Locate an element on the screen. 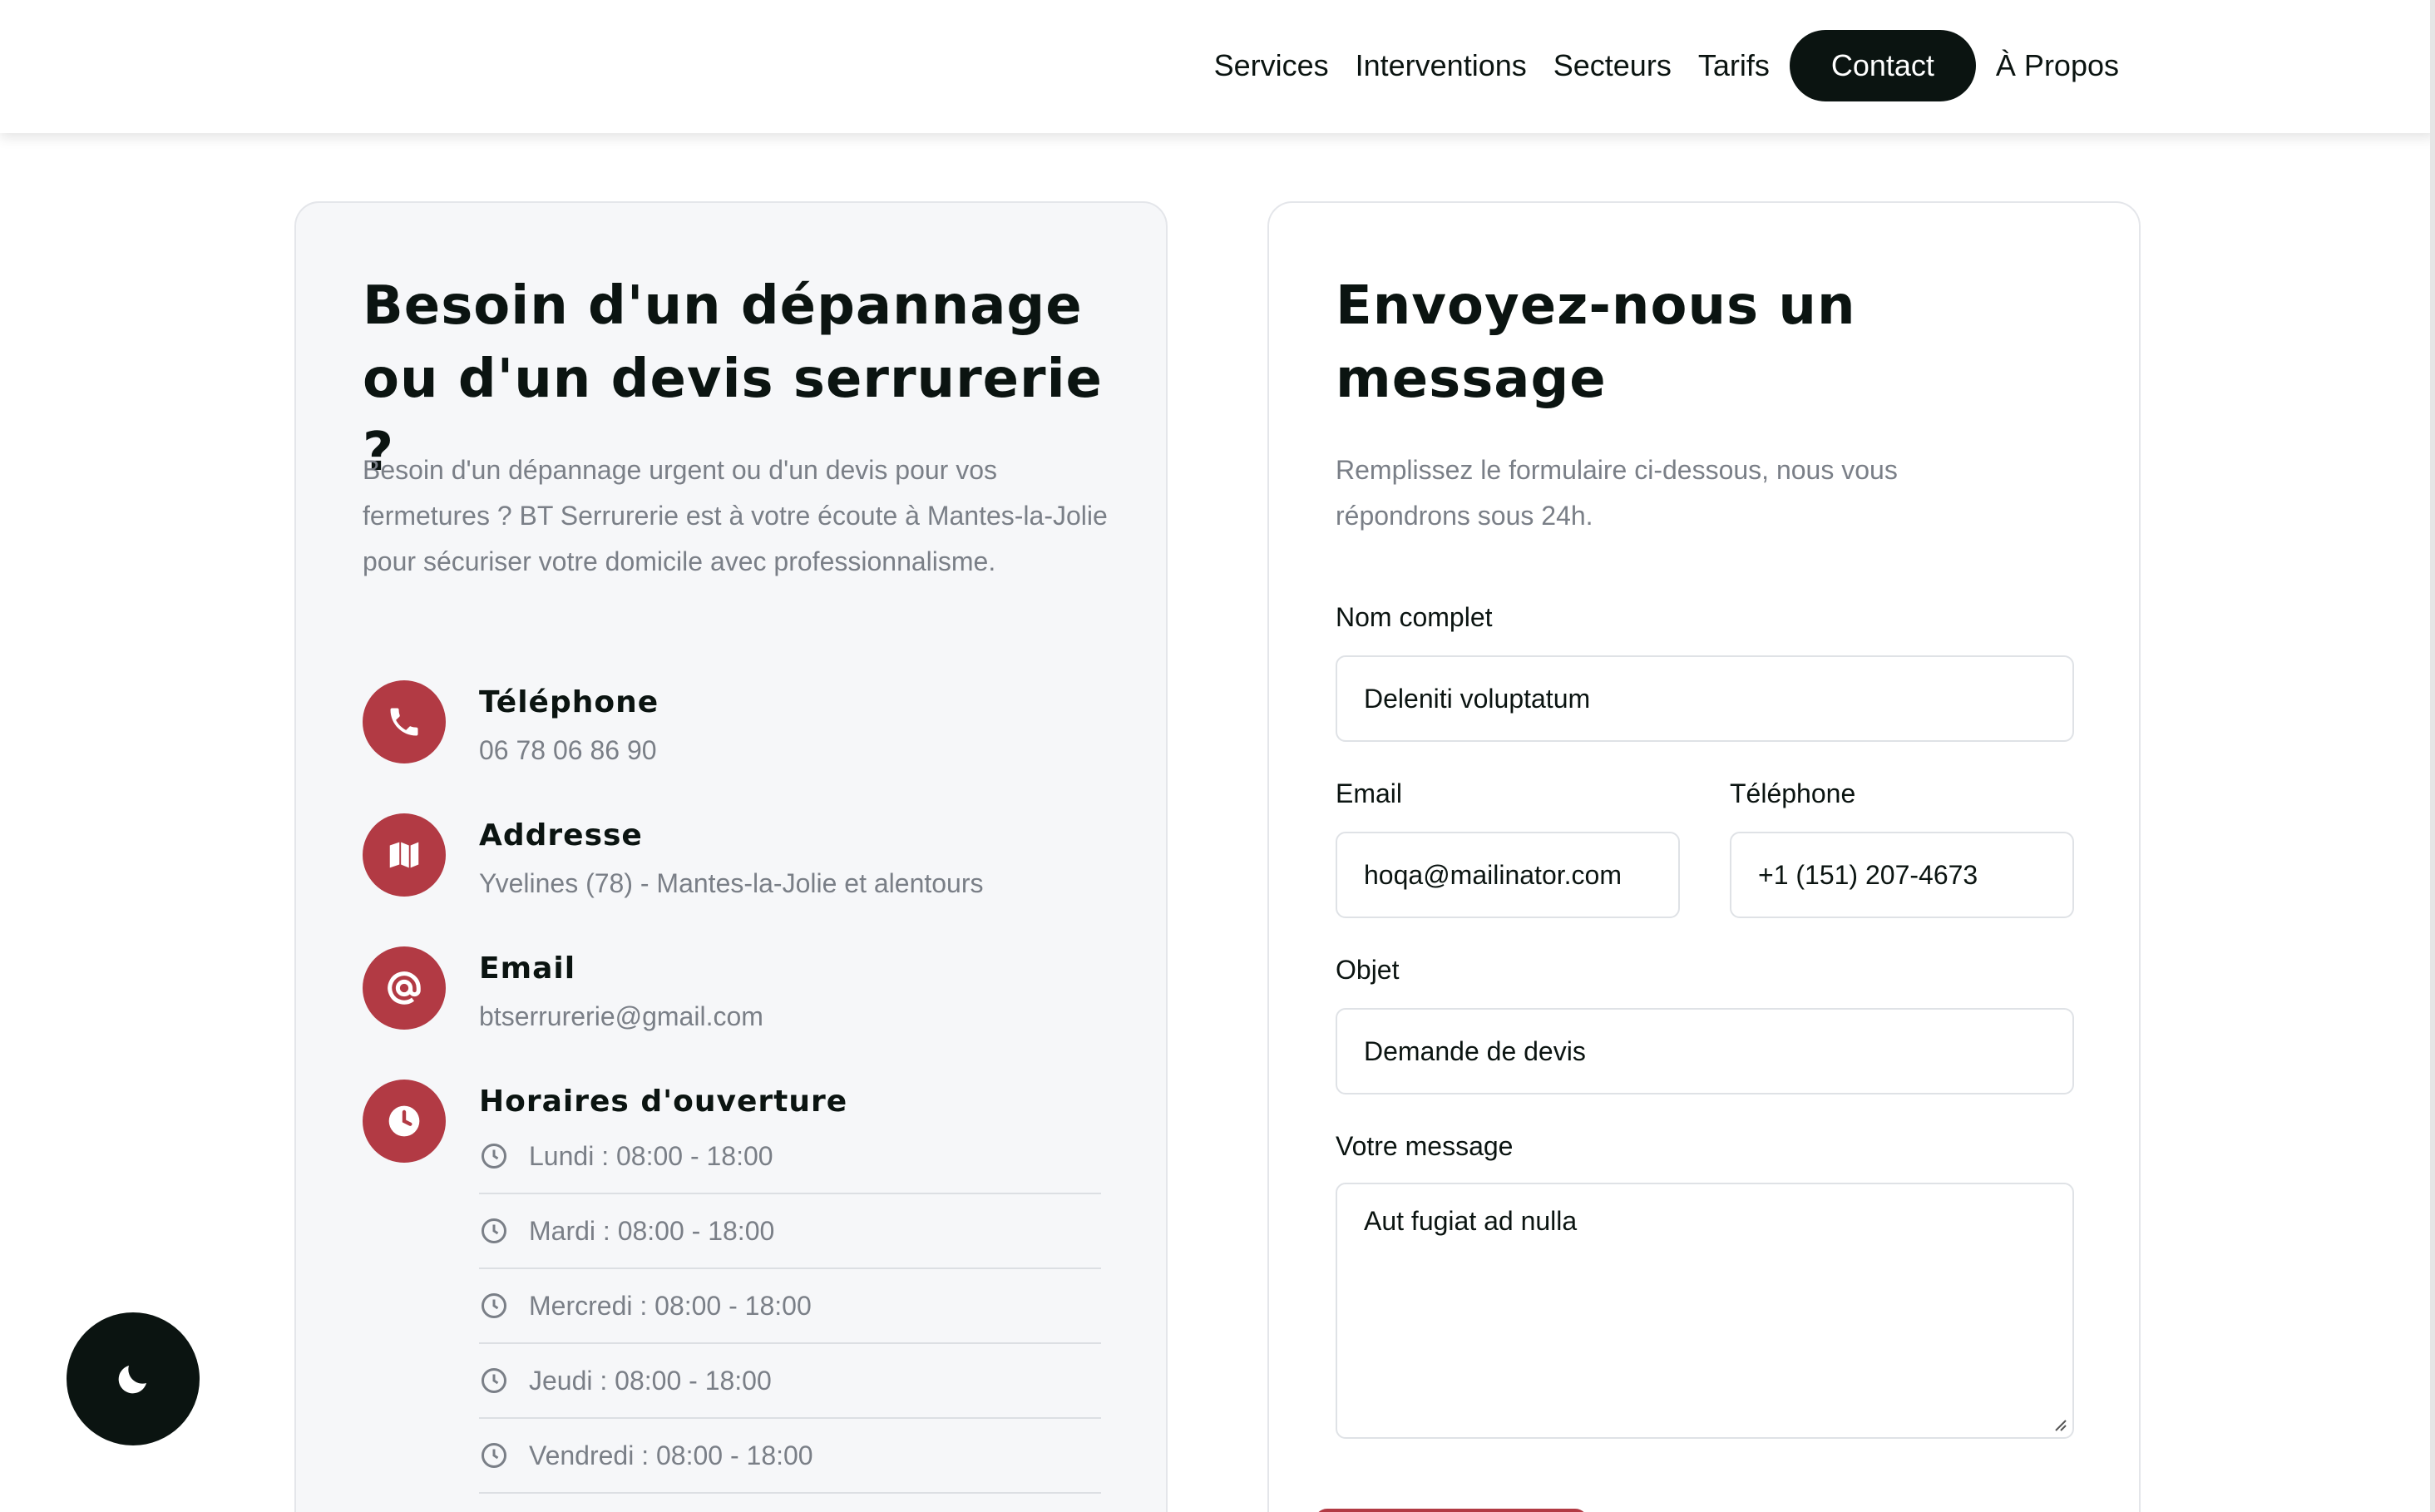 This screenshot has height=1512, width=2435. moon-icon is located at coordinates (132, 1380).